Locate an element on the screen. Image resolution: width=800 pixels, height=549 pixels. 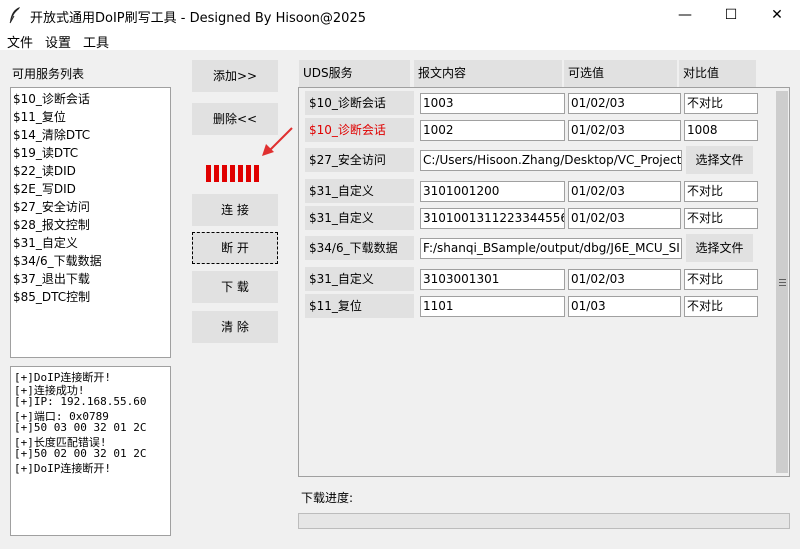
row-service-label: $11_复位 is located at coordinates (359, 306).